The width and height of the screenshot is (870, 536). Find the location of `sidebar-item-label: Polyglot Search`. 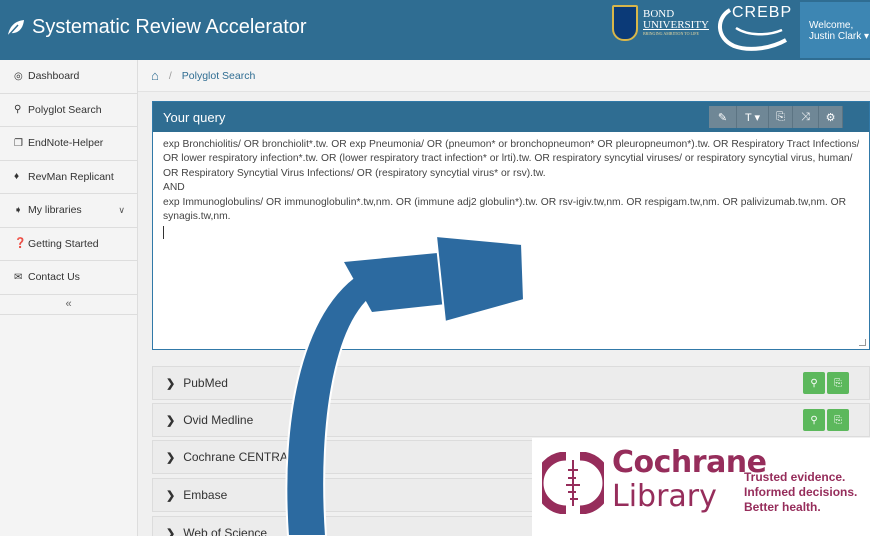

sidebar-item-label: Polyglot Search is located at coordinates (65, 109).